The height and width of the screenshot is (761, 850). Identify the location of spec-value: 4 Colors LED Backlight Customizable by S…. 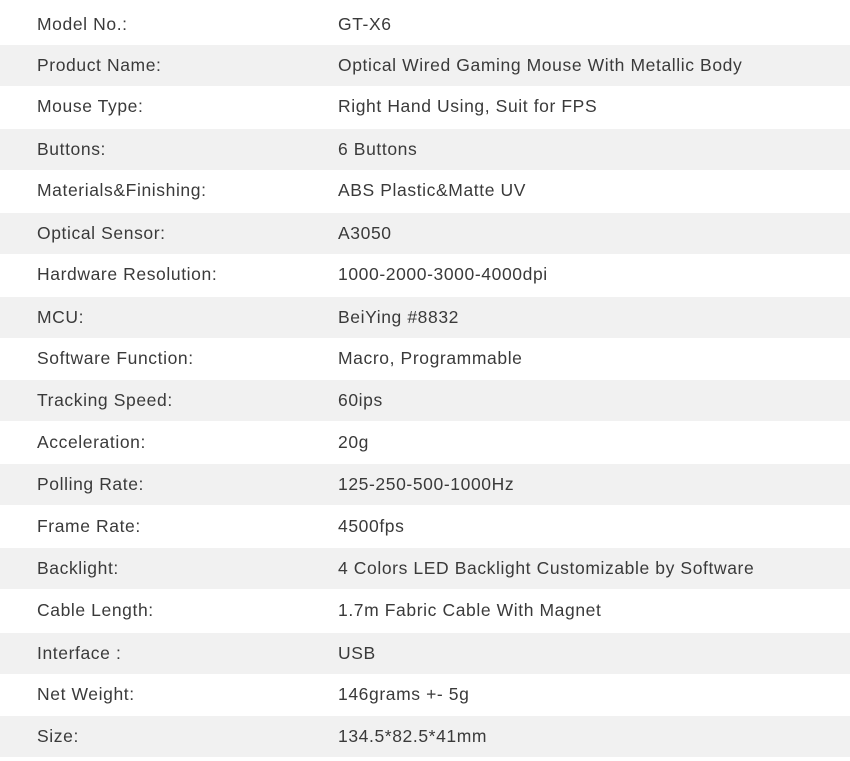
(546, 568).